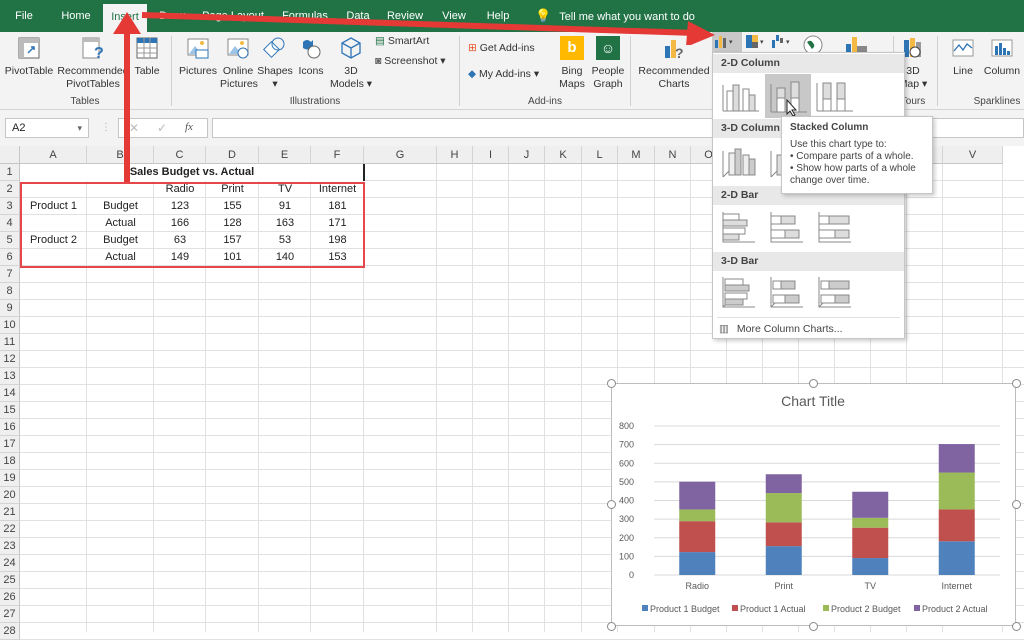 The height and width of the screenshot is (640, 1024). Describe the element at coordinates (955, 609) in the screenshot. I see `legend-entry: Product 2 Actual` at that location.